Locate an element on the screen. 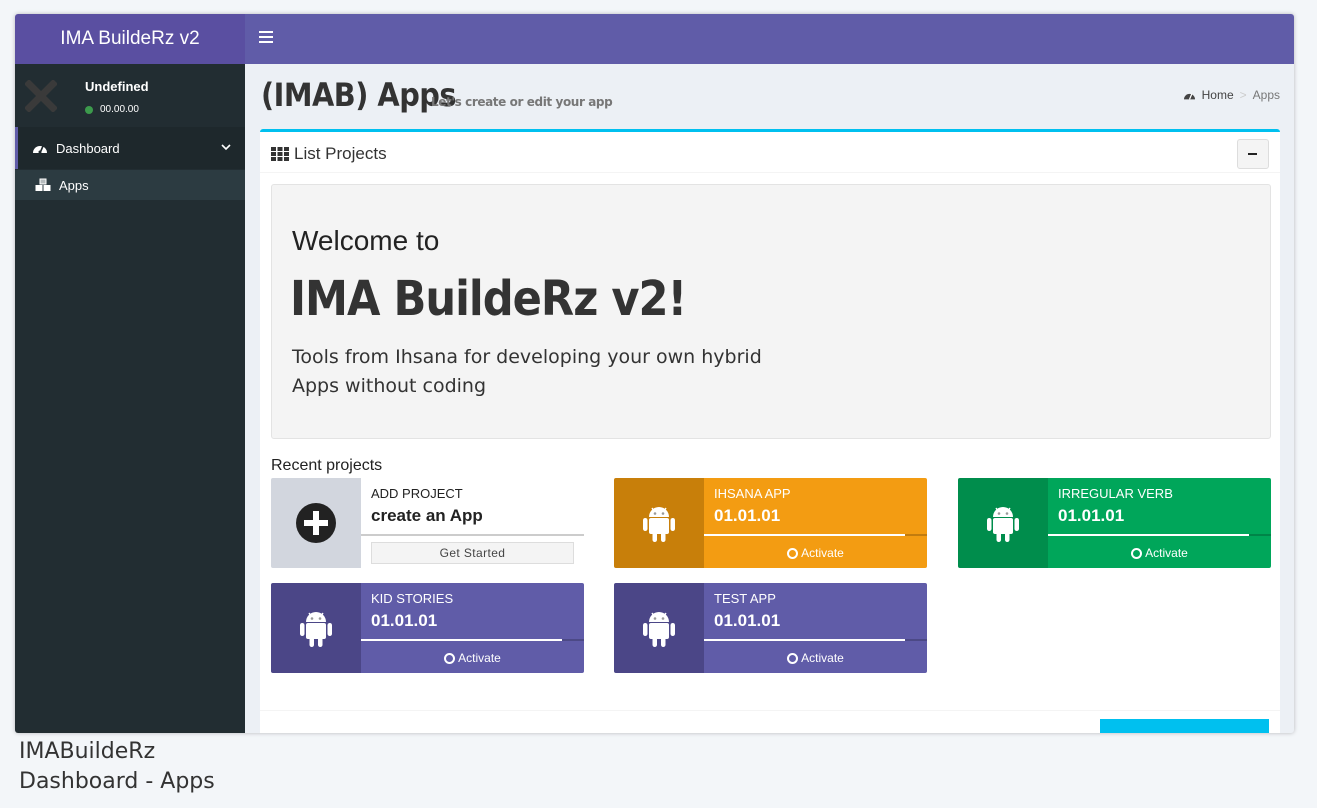 This screenshot has height=808, width=1317. project-info: KID STORIES 01.01.01 Activate is located at coordinates (472, 628).